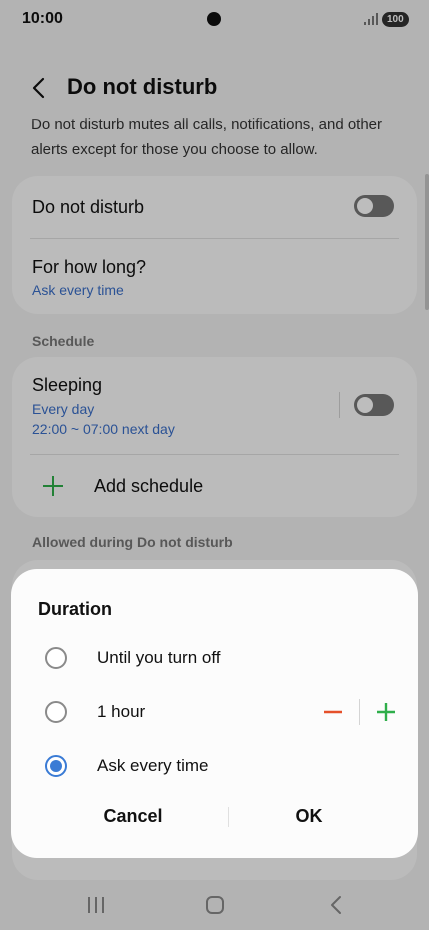 Image resolution: width=429 pixels, height=930 pixels. I want to click on option-label: Until you turn off, so click(159, 657).